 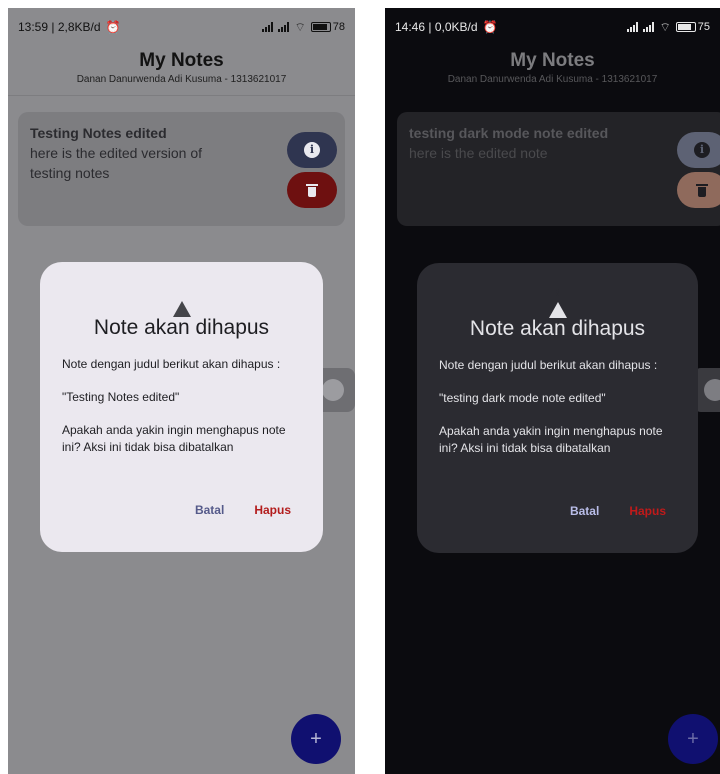 What do you see at coordinates (703, 27) in the screenshot?
I see `battery-percent: 75` at bounding box center [703, 27].